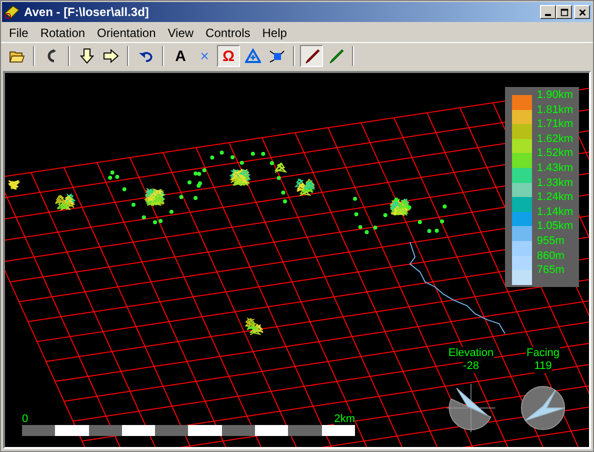  What do you see at coordinates (276, 56) in the screenshot?
I see `square-icon` at bounding box center [276, 56].